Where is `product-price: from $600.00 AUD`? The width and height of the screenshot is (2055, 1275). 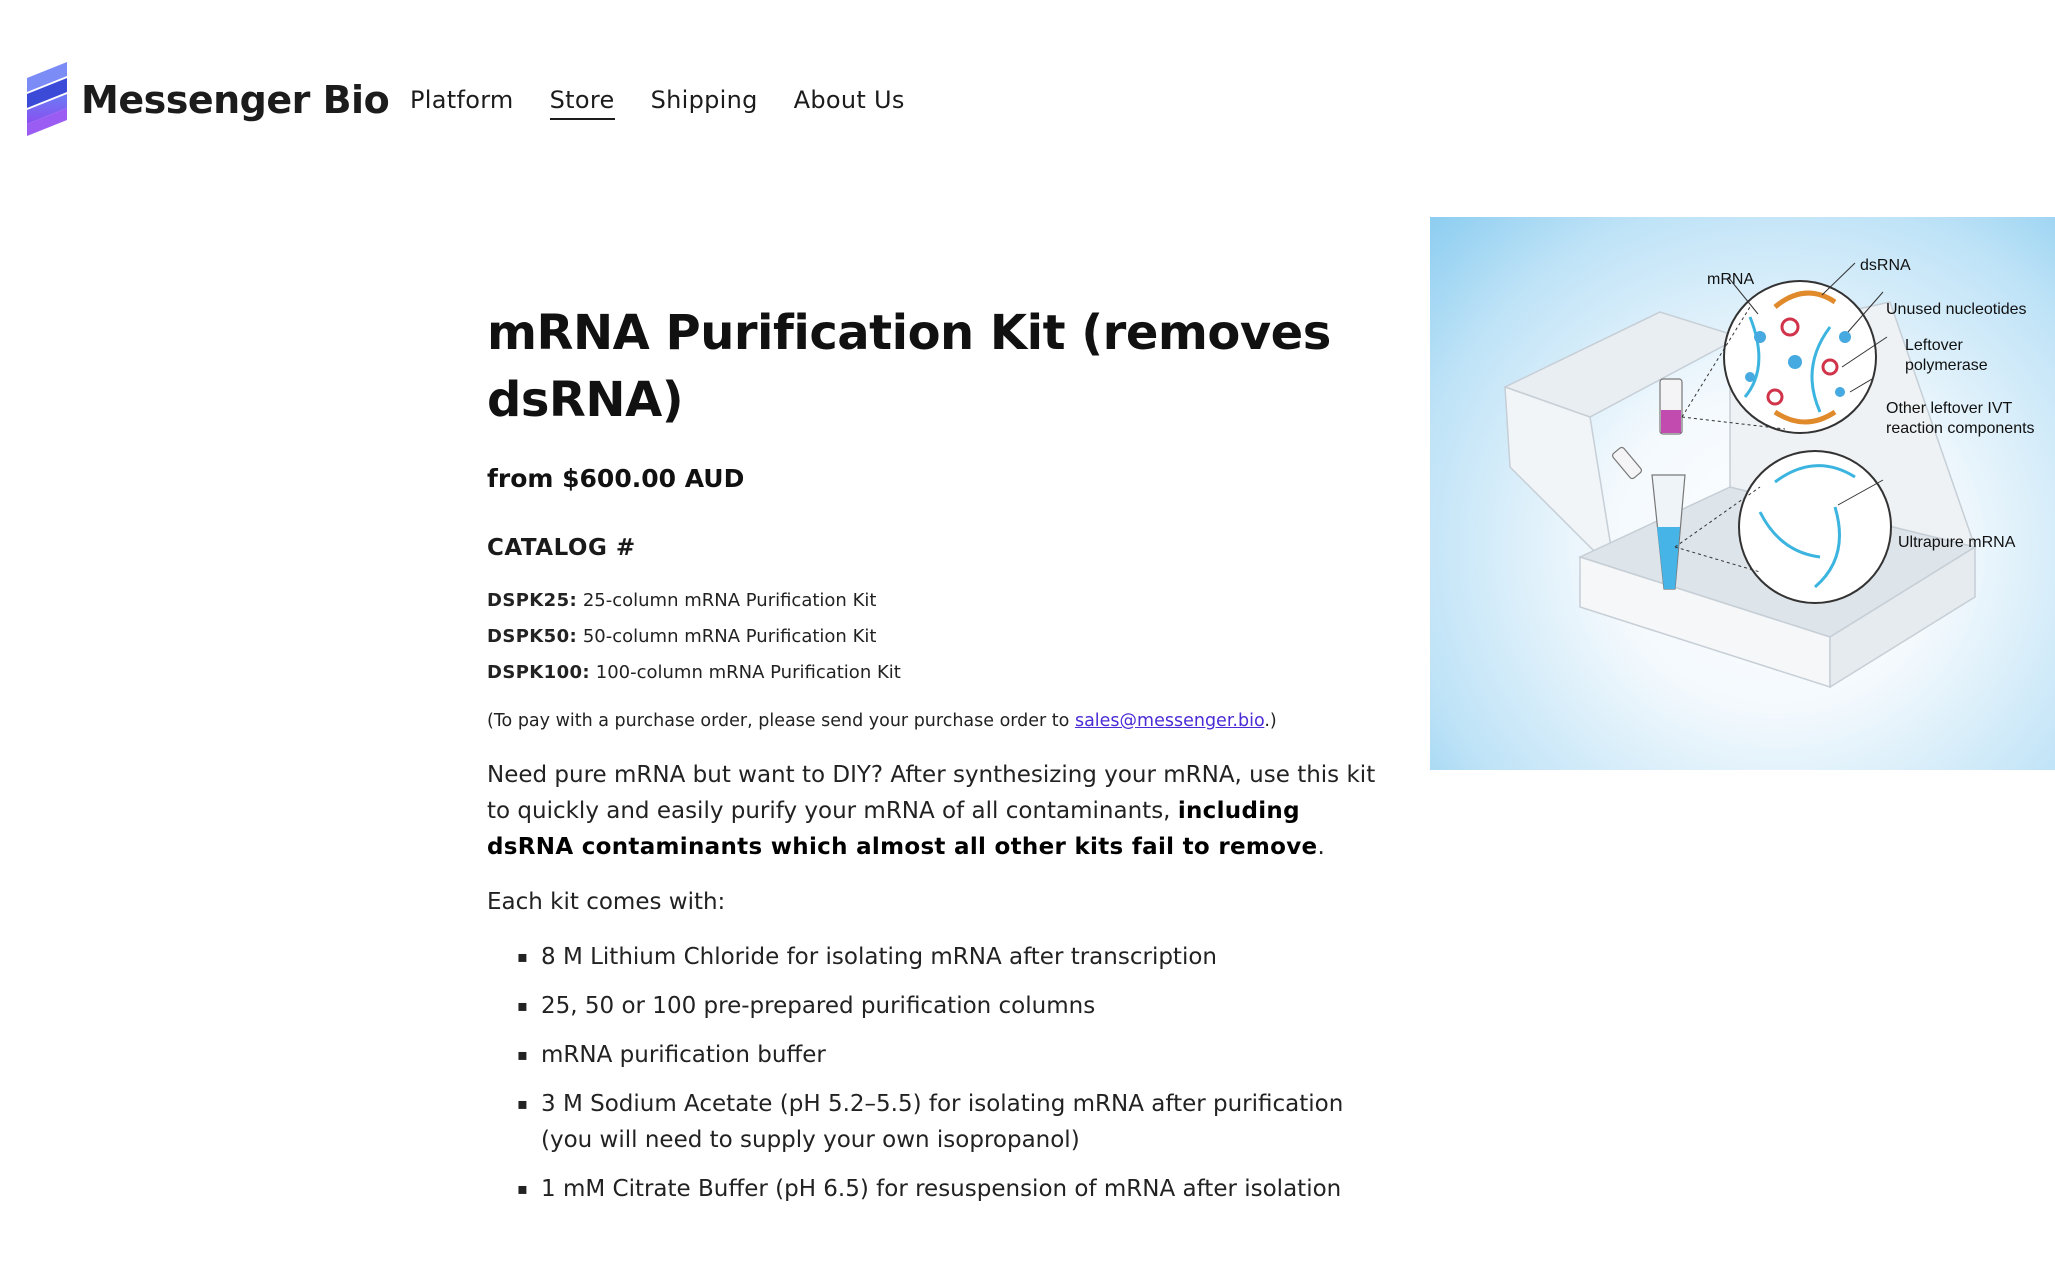 product-price: from $600.00 AUD is located at coordinates (616, 478).